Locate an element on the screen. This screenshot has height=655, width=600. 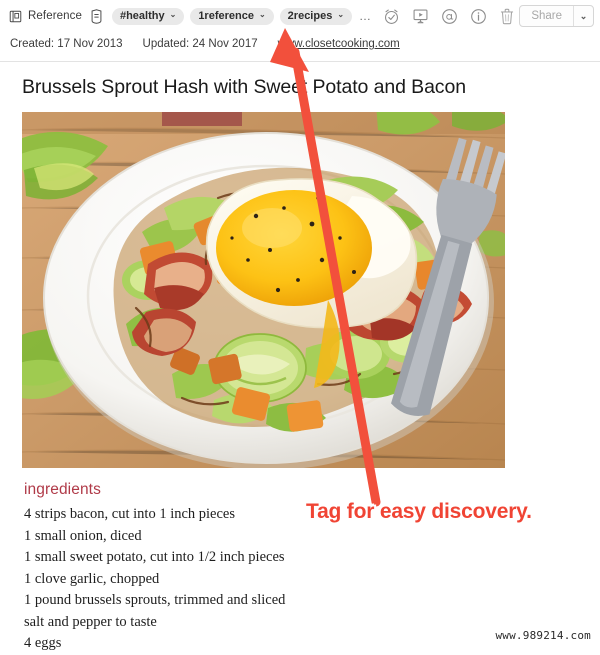
source-url-link: www.closetcooking.com is located at coordinates (339, 44).